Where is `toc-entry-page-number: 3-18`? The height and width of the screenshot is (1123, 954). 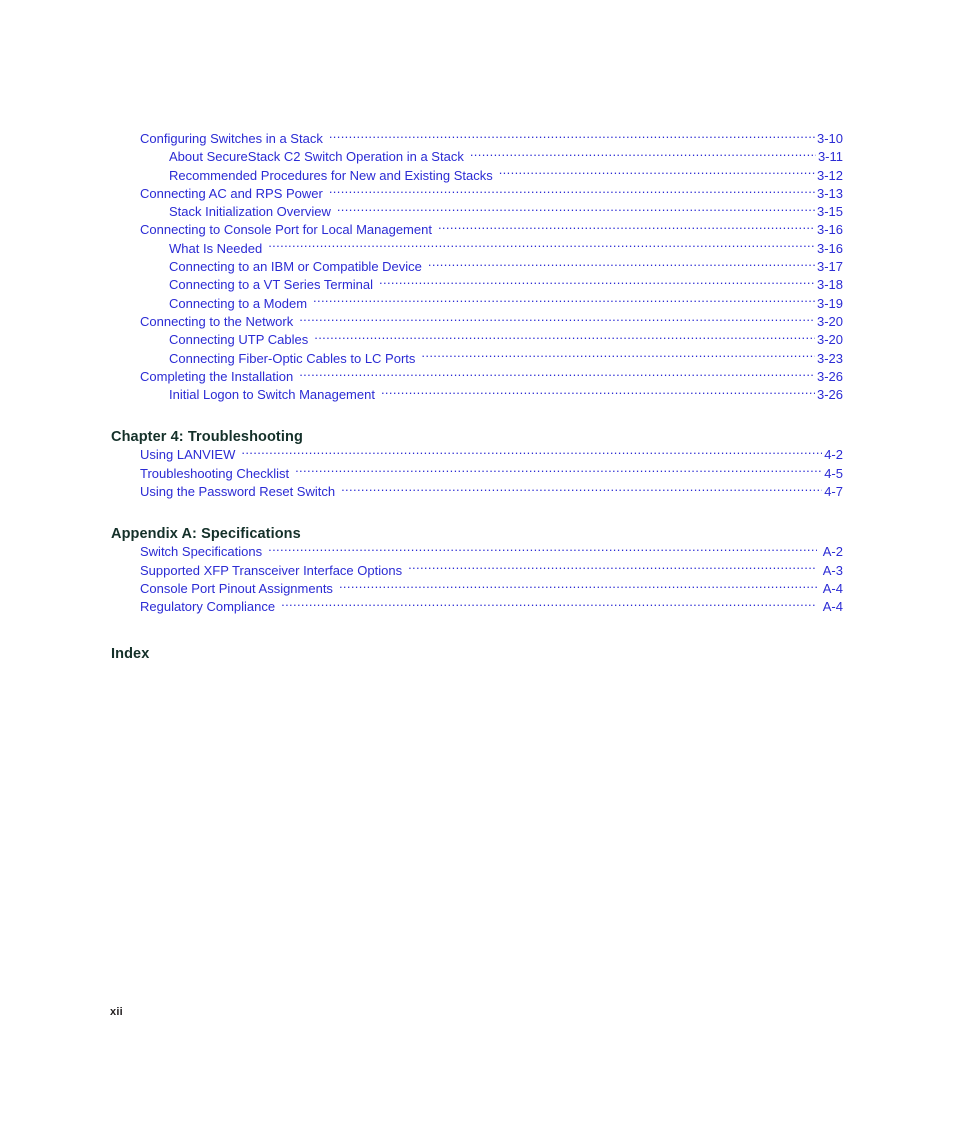
toc-entry-page-number: 3-18 is located at coordinates (829, 285).